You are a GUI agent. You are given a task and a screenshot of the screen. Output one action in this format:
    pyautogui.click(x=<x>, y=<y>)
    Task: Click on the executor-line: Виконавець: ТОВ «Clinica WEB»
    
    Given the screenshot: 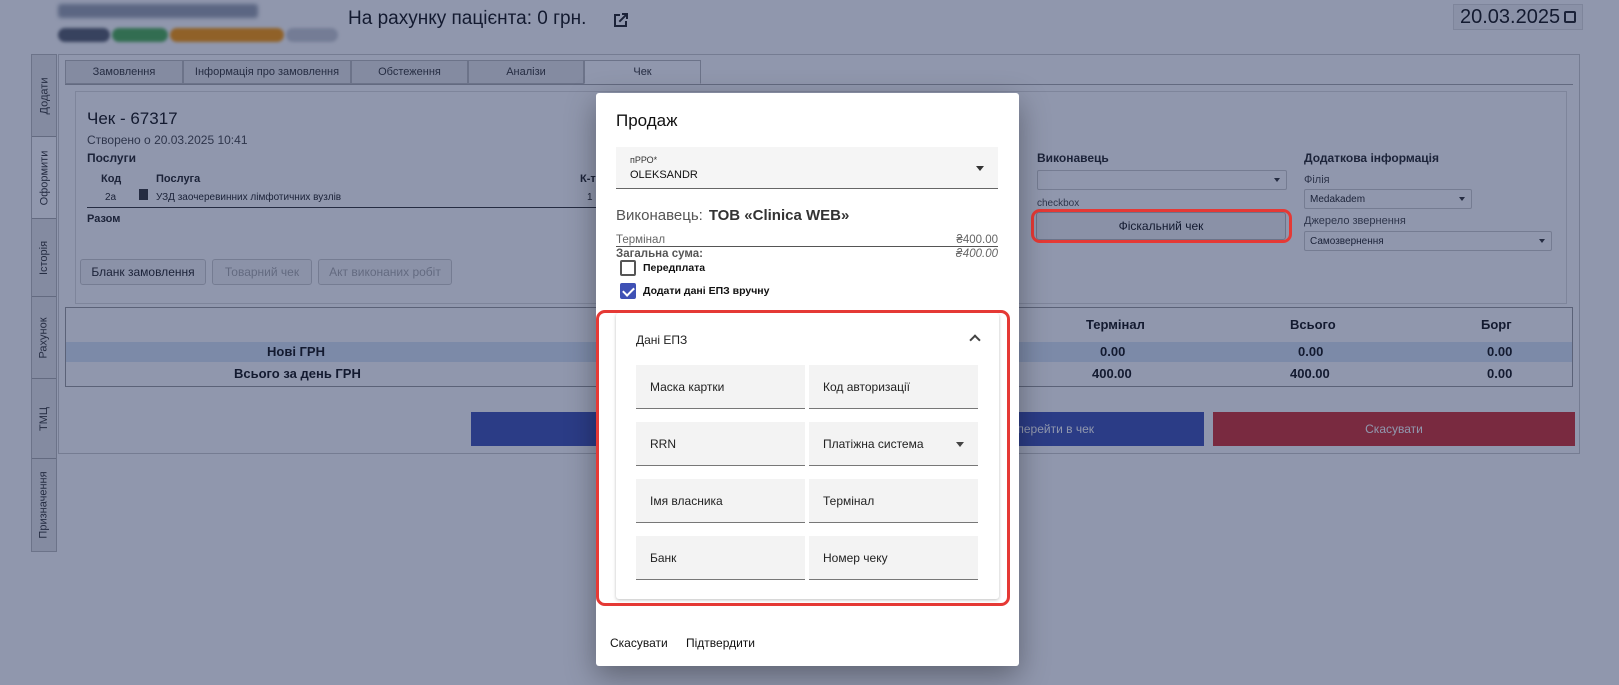 What is the action you would take?
    pyautogui.click(x=732, y=215)
    